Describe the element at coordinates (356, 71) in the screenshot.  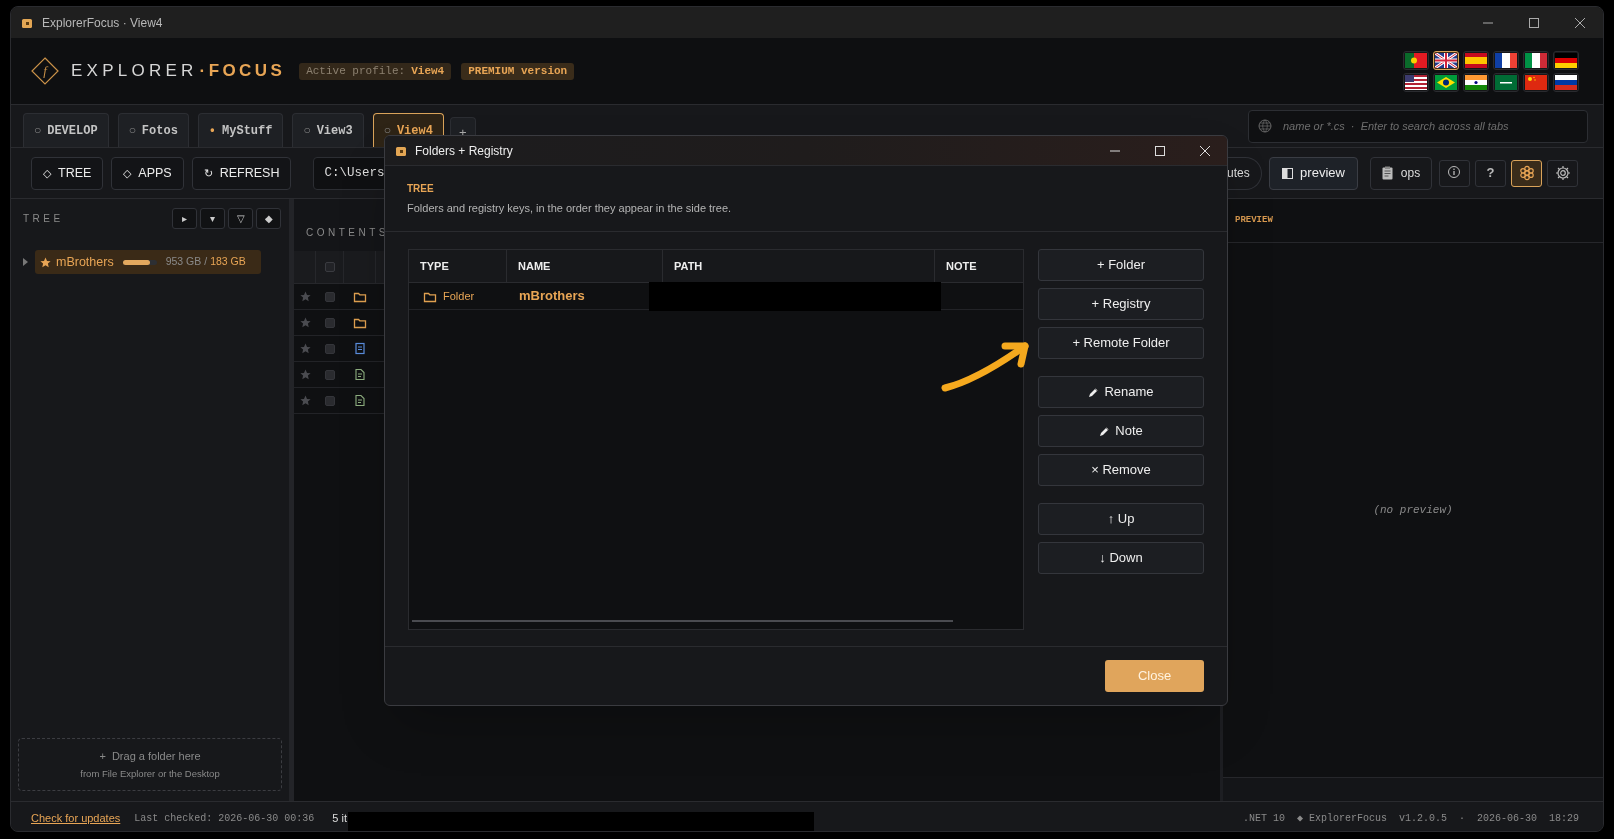
I see `profile-label: Active profile:` at that location.